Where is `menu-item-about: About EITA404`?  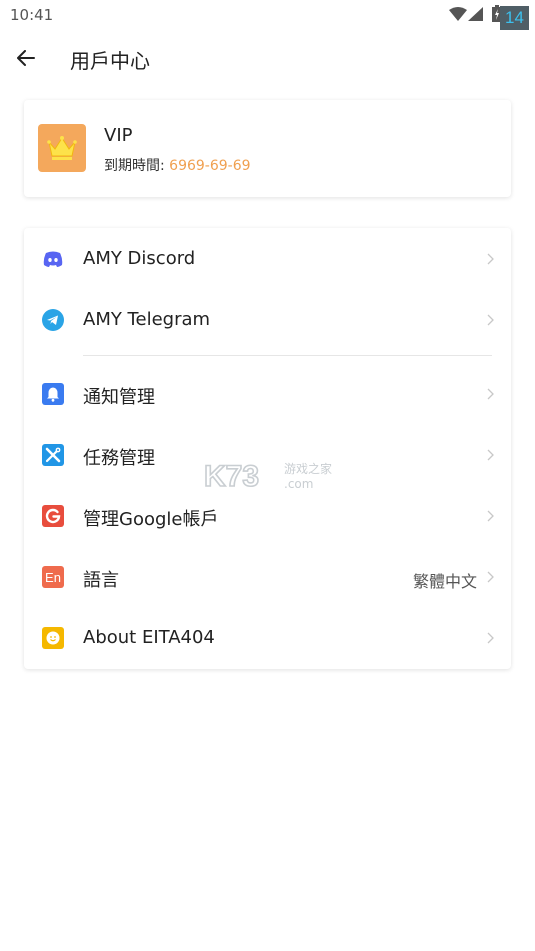
menu-item-about: About EITA404 is located at coordinates (267, 638).